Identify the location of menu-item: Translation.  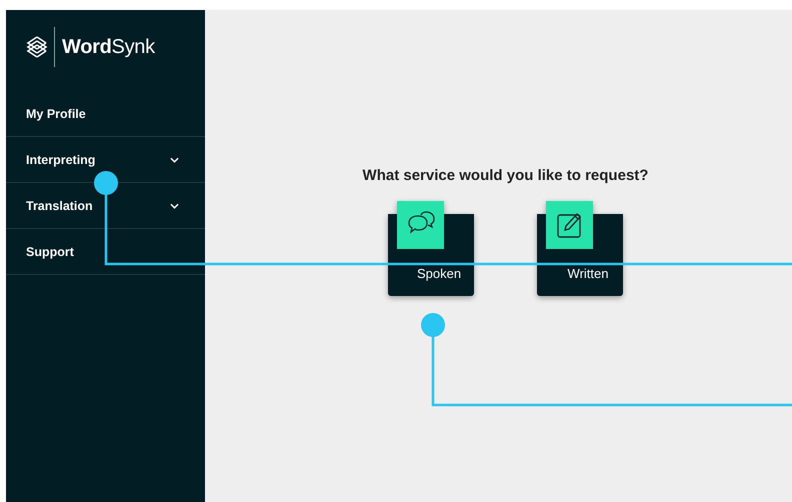
(59, 205).